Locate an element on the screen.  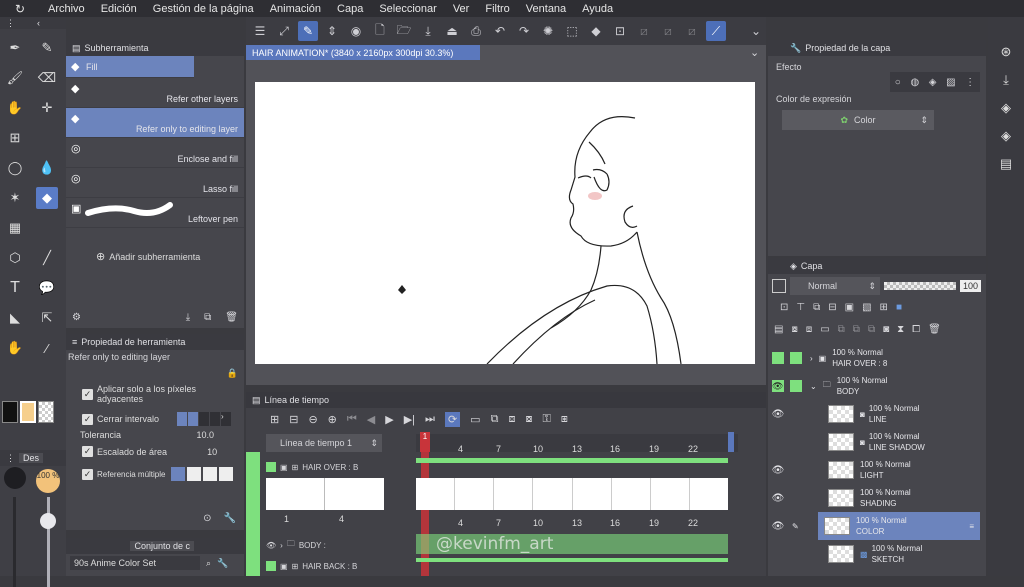
app-logo-icon: ↻ is located at coordinates (20, 9).